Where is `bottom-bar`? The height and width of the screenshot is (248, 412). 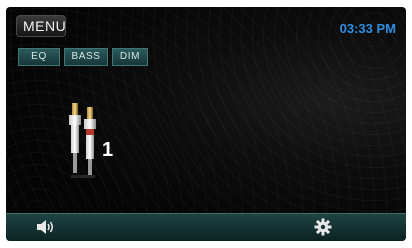 bottom-bar is located at coordinates (206, 227).